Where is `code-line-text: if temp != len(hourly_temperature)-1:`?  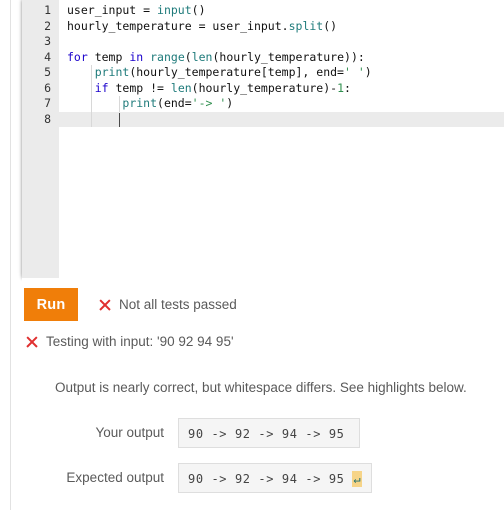
code-line-text: if temp != len(hourly_temperature)-1: is located at coordinates (222, 87).